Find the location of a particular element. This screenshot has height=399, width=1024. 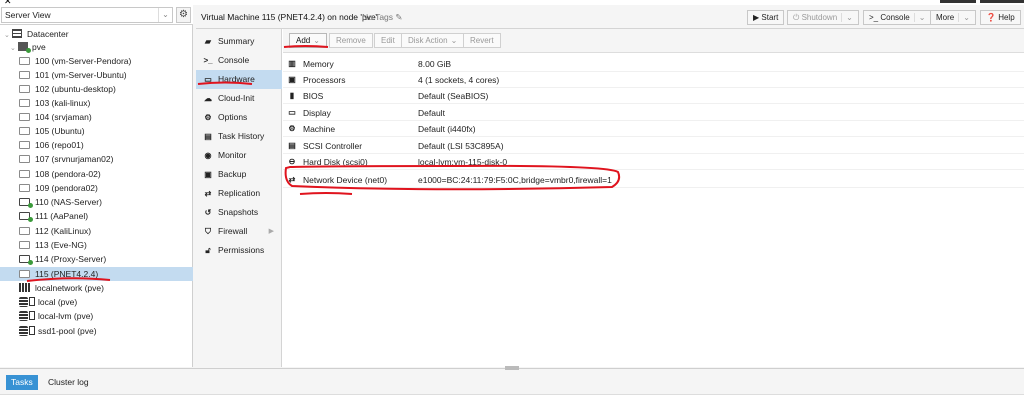

question-icon: ❓ is located at coordinates (991, 17).